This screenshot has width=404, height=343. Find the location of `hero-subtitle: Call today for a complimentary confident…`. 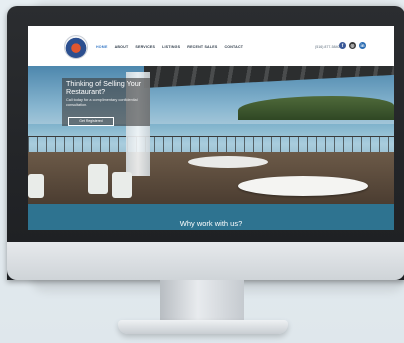

hero-subtitle: Call today for a complimentary confident… is located at coordinates (102, 102).